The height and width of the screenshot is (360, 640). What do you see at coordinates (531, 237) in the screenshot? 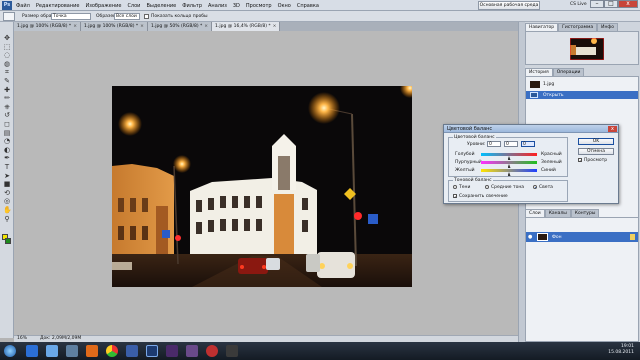
I see `eye-icon: ●` at bounding box center [531, 237].